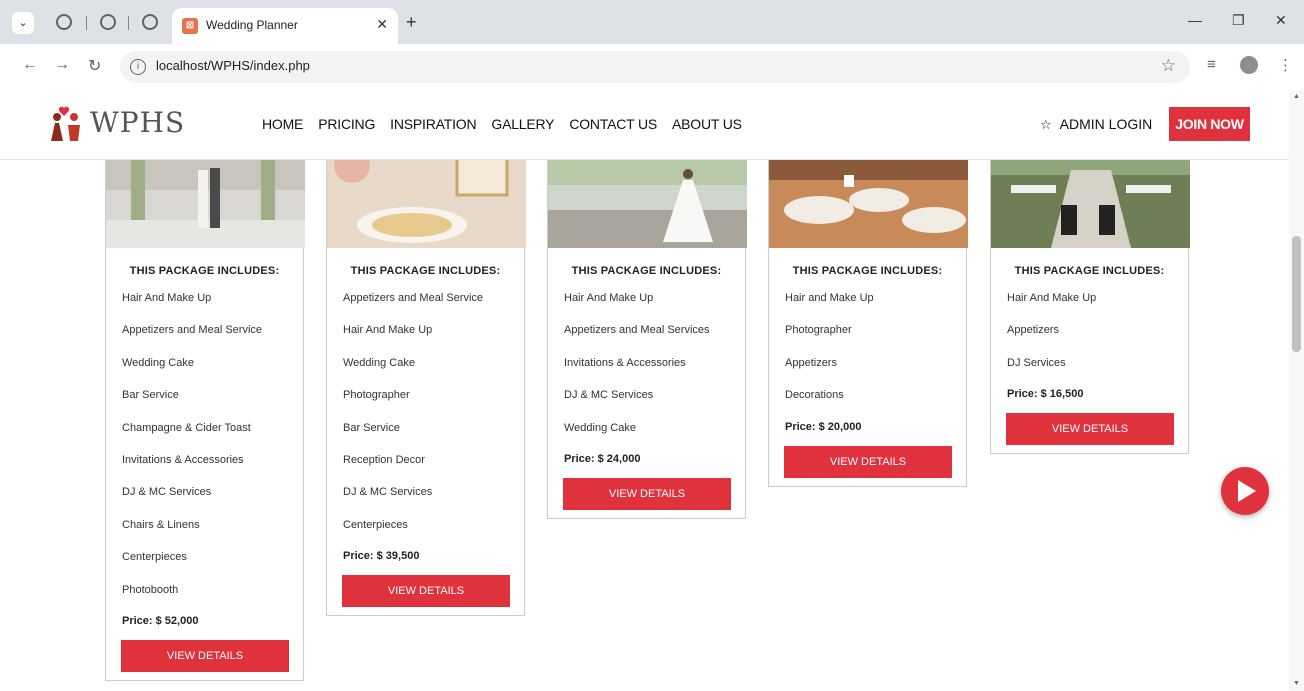  Describe the element at coordinates (1281, 20) in the screenshot. I see `window-close-icon: ✕` at that location.